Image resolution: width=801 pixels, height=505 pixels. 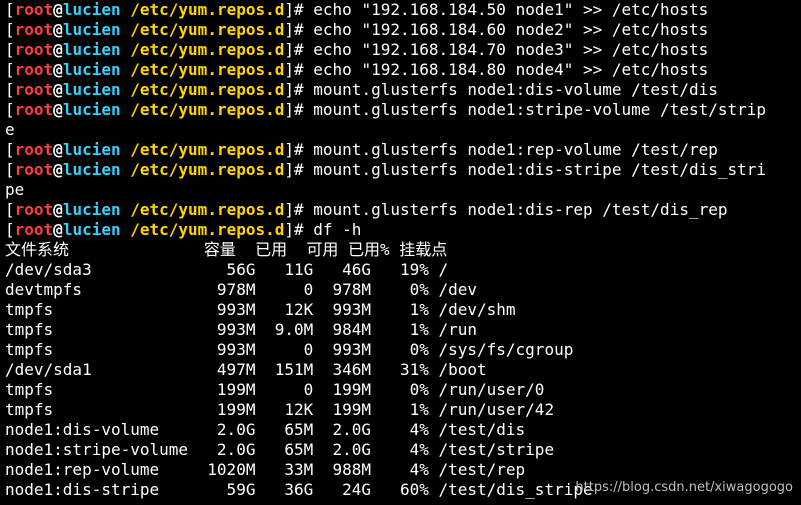 What do you see at coordinates (260, 309) in the screenshot?
I see `output-text: tmpfs 993M 12K 993M 1% /dev/shm` at bounding box center [260, 309].